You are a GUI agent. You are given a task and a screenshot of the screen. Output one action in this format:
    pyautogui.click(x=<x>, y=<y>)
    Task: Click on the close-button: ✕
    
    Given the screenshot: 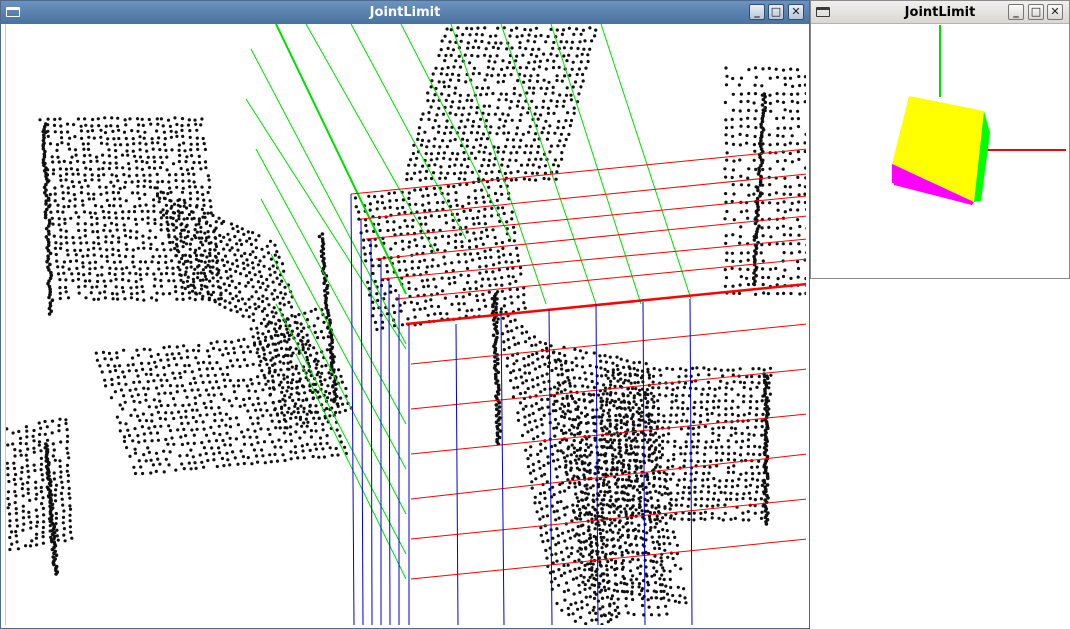 What is the action you would take?
    pyautogui.click(x=796, y=12)
    